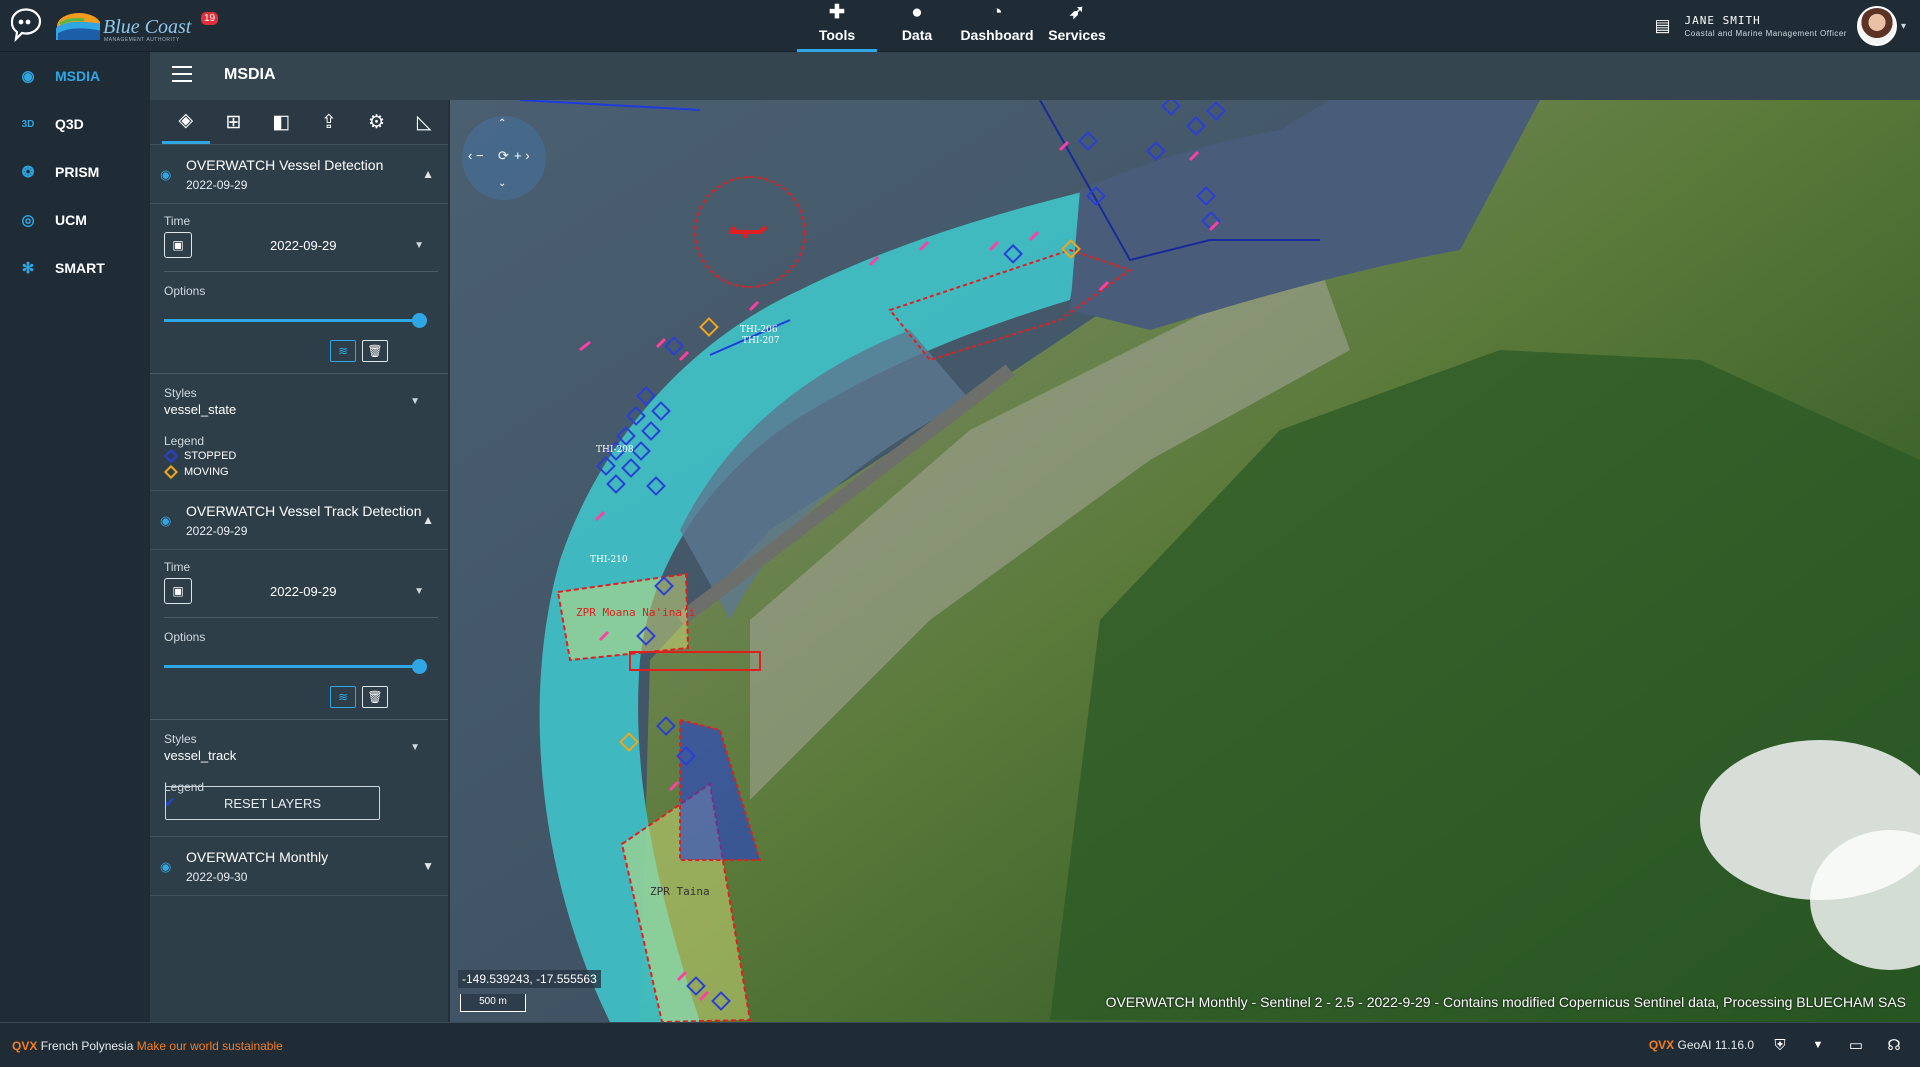  I want to click on label-thi208: THI-208, so click(615, 450).